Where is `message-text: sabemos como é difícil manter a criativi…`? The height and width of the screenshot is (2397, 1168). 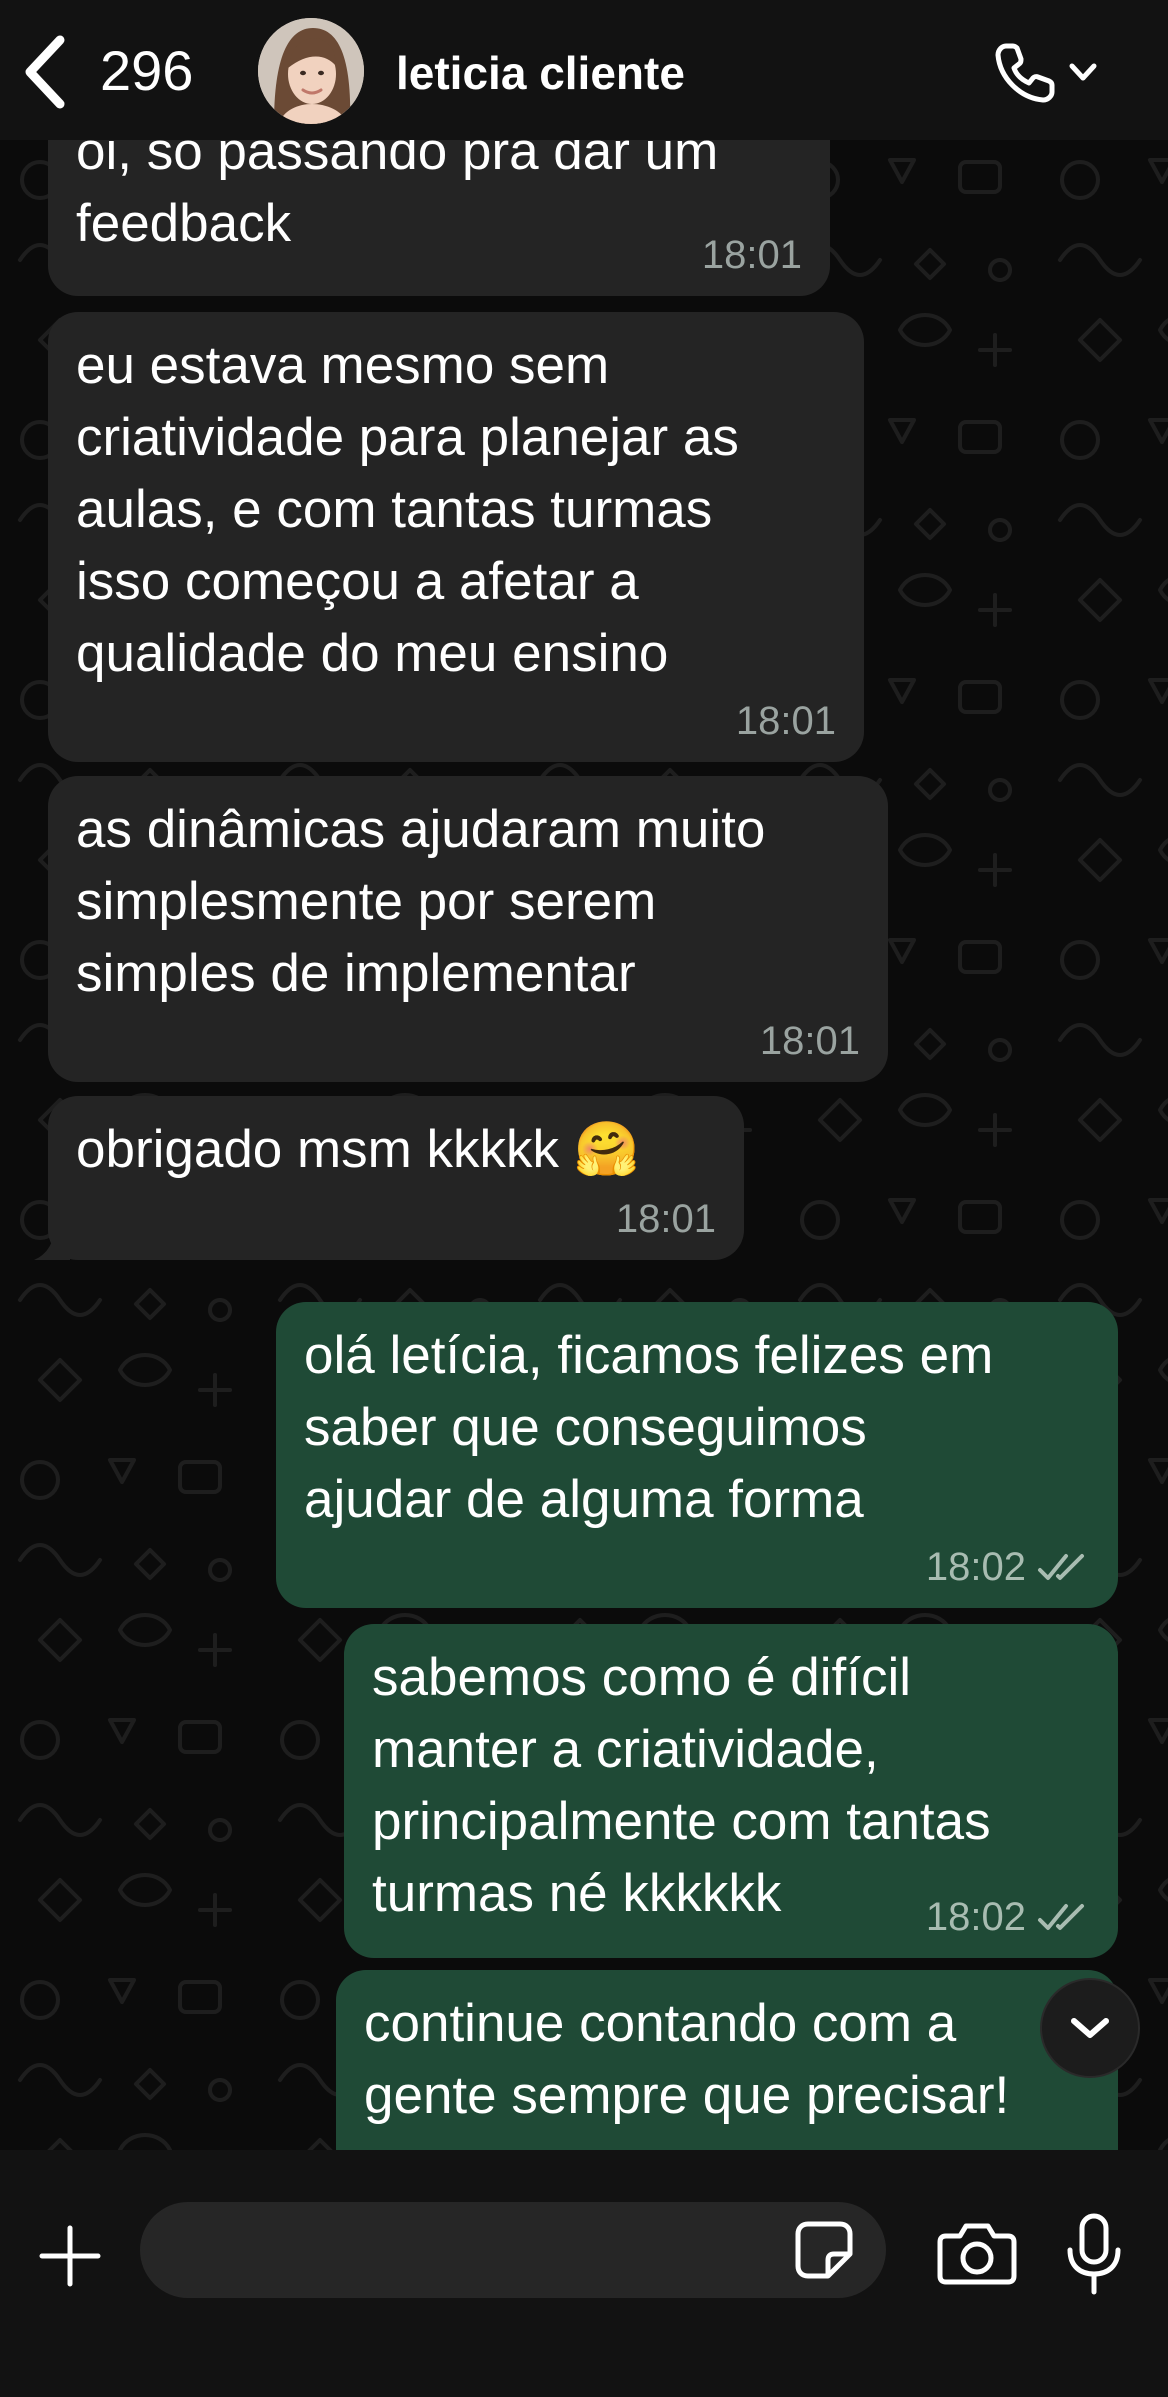 message-text: sabemos como é difícil manter a criativi… is located at coordinates (681, 1785).